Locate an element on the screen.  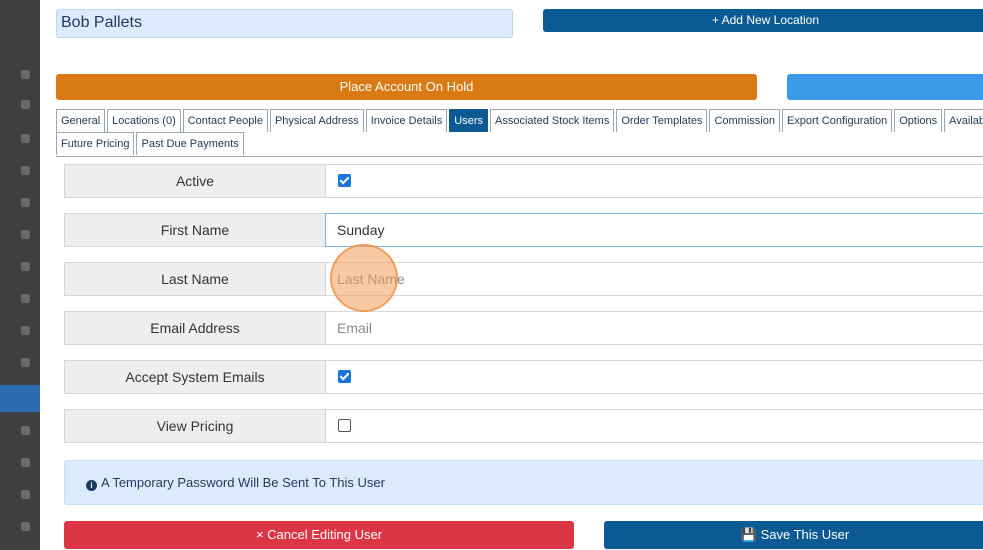
tab-export-configuration: Export Configuration is located at coordinates (837, 120).